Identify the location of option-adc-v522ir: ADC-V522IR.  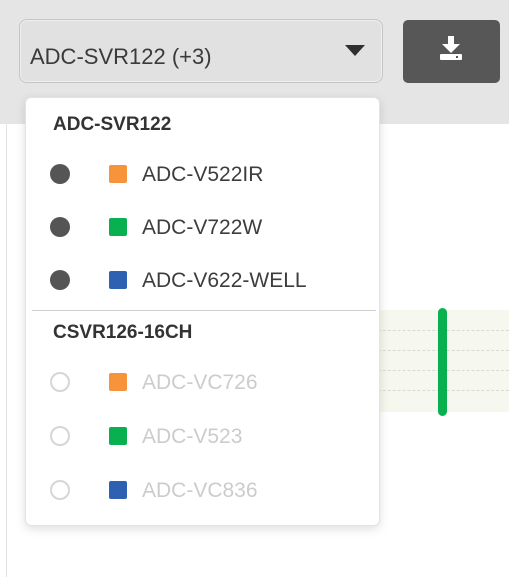
(202, 174).